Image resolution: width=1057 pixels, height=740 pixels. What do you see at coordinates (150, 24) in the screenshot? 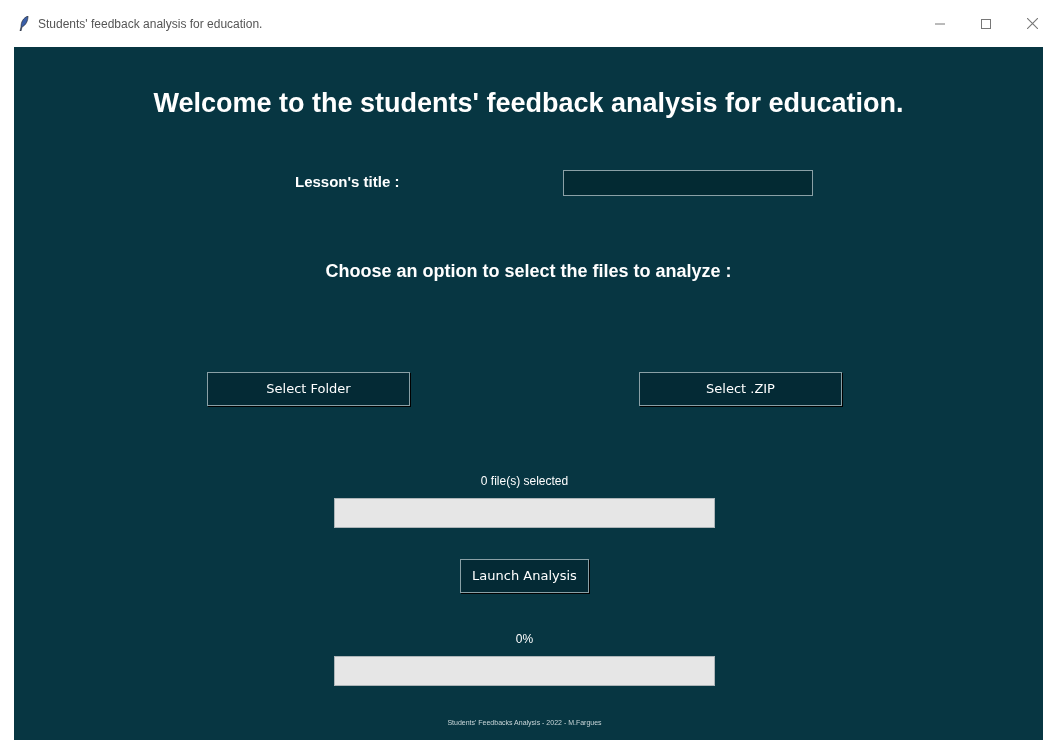
I see `window-title: Students' feedback analysis for education.` at bounding box center [150, 24].